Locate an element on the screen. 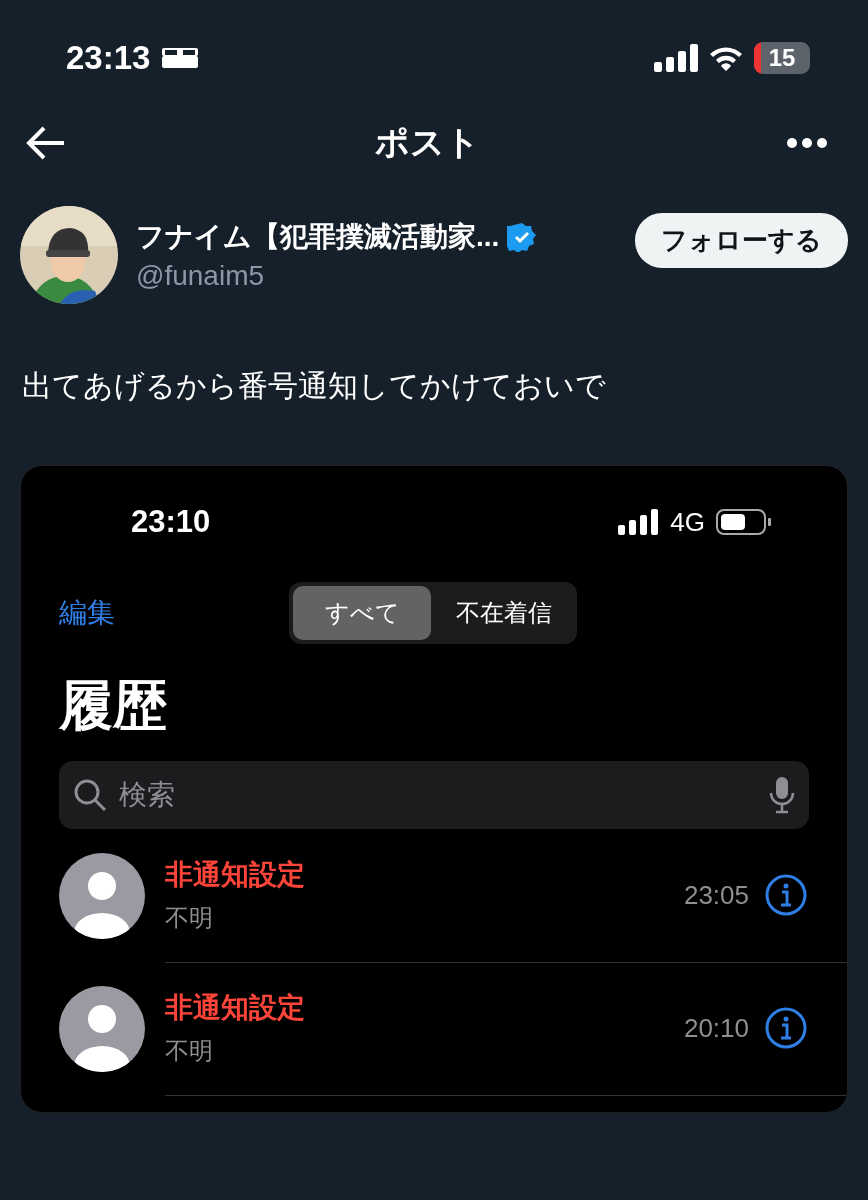 The width and height of the screenshot is (868, 1200). microphone-icon is located at coordinates (782, 795).